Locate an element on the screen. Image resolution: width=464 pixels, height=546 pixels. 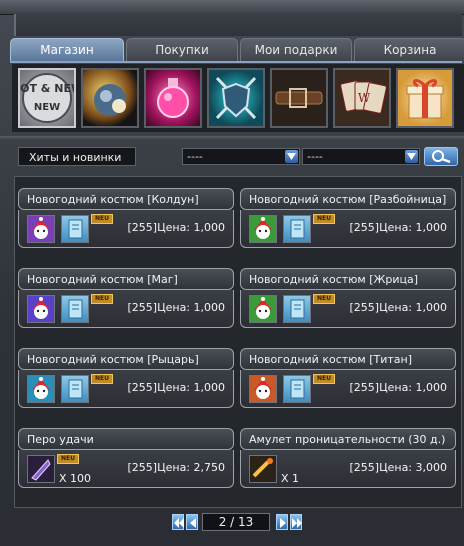
cards-icon: W is located at coordinates (363, 97).